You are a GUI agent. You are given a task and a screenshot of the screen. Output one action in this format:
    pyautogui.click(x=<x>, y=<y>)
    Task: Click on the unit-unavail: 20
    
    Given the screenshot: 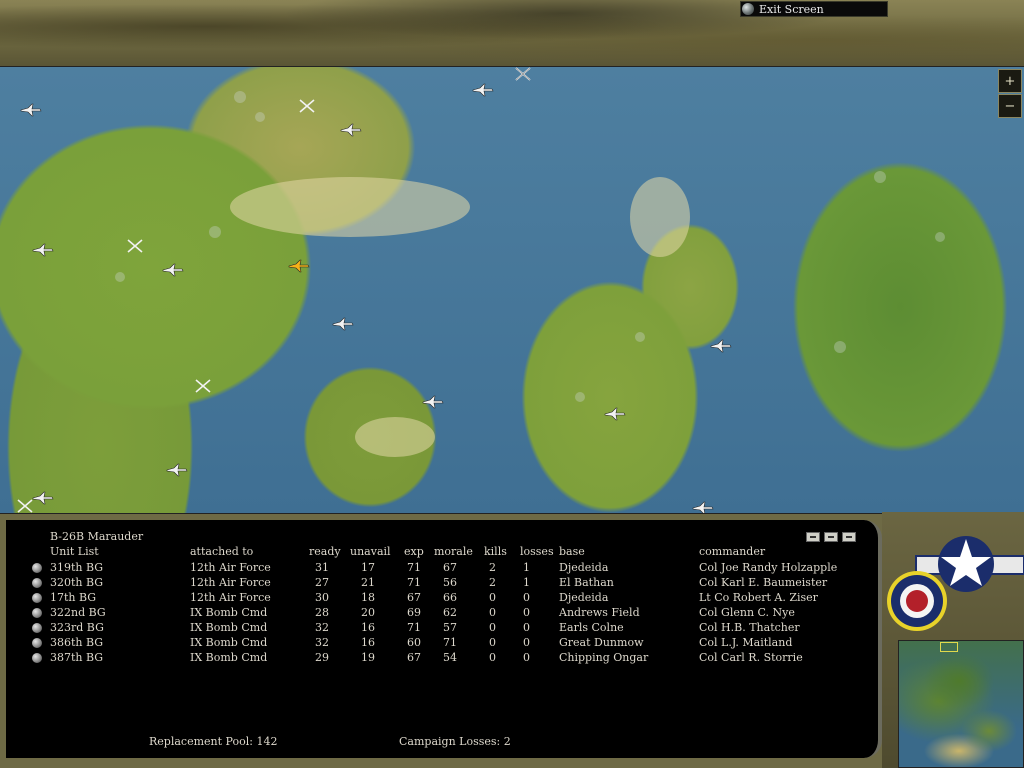 What is the action you would take?
    pyautogui.click(x=368, y=612)
    